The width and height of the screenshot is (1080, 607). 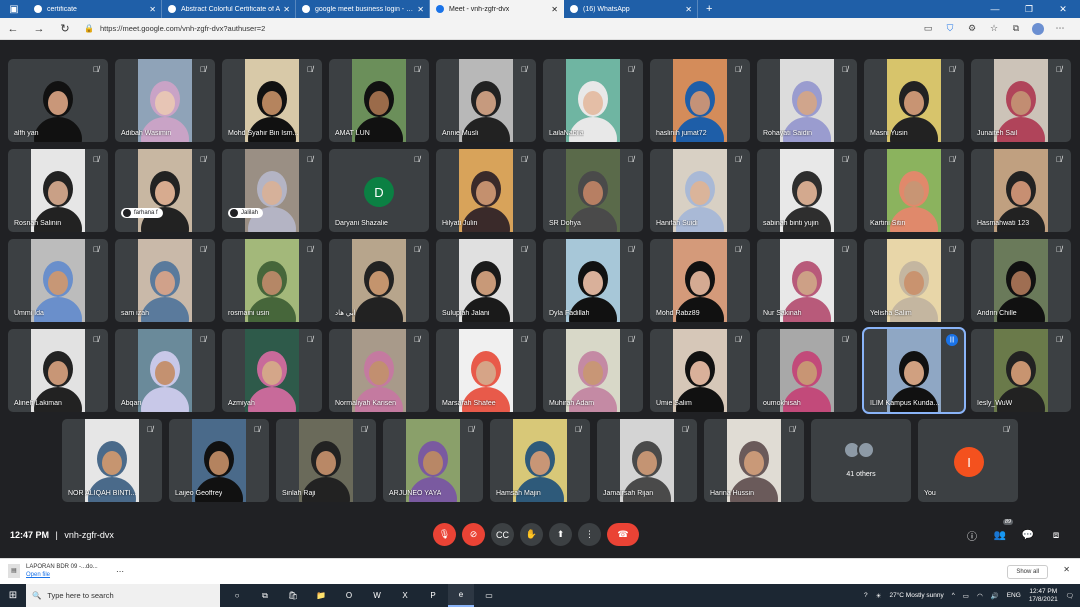 What do you see at coordinates (461, 595) in the screenshot?
I see `edge-icon: e` at bounding box center [461, 595].